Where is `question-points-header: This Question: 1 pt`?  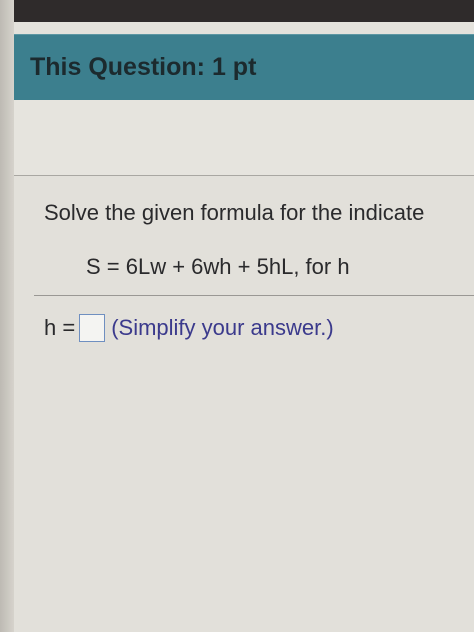 question-points-header: This Question: 1 pt is located at coordinates (244, 67).